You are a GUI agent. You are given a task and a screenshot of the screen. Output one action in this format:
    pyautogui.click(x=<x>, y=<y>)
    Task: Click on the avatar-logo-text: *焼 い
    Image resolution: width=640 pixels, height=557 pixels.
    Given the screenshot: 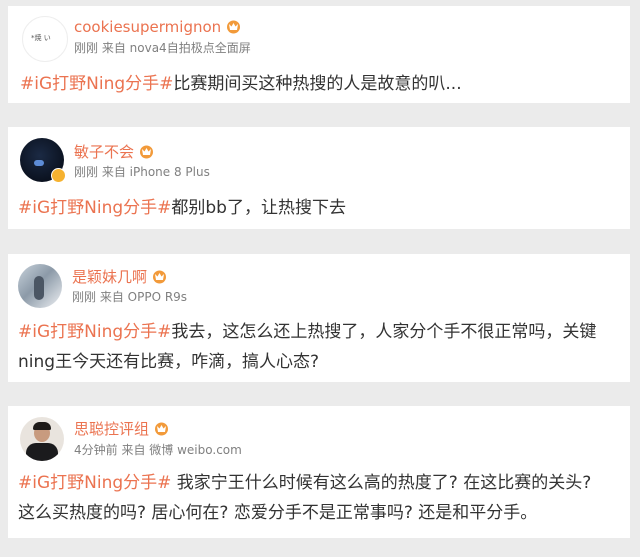 What is the action you would take?
    pyautogui.click(x=41, y=38)
    